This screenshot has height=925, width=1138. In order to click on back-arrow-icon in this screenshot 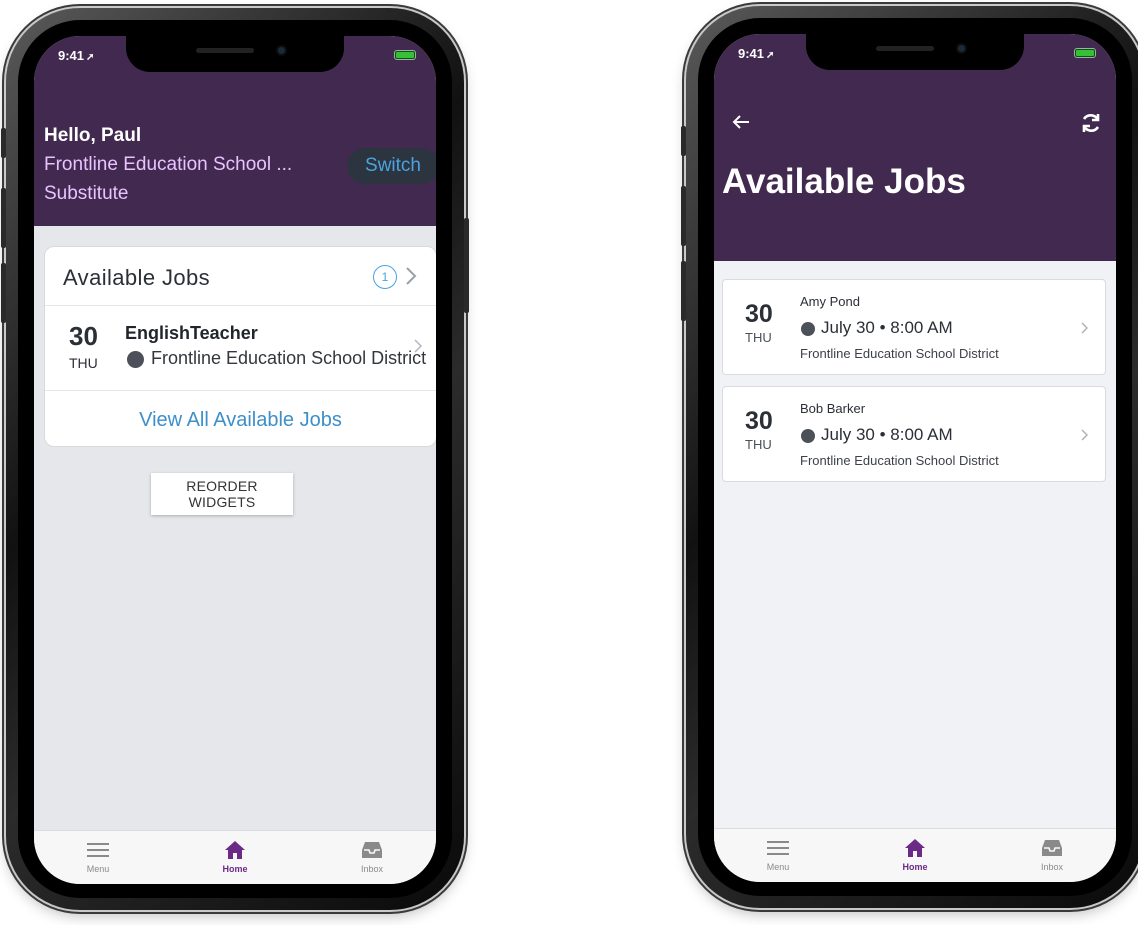, I will do `click(741, 122)`.